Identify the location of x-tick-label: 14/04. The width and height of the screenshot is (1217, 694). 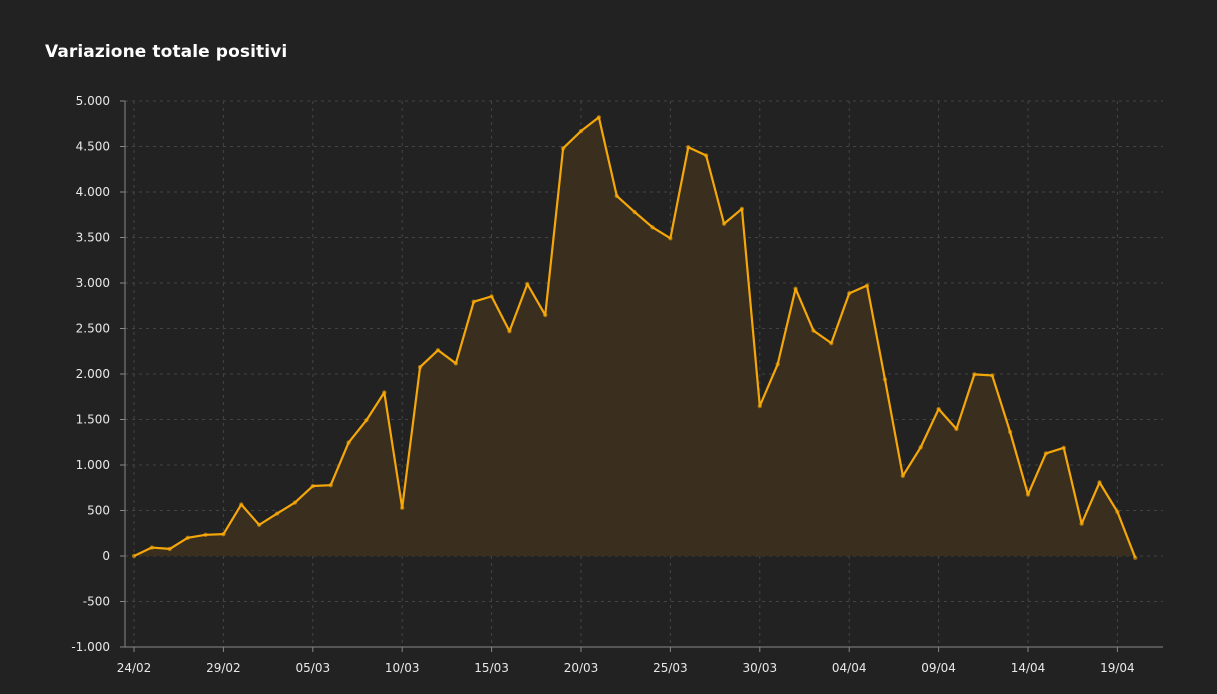
(1028, 668).